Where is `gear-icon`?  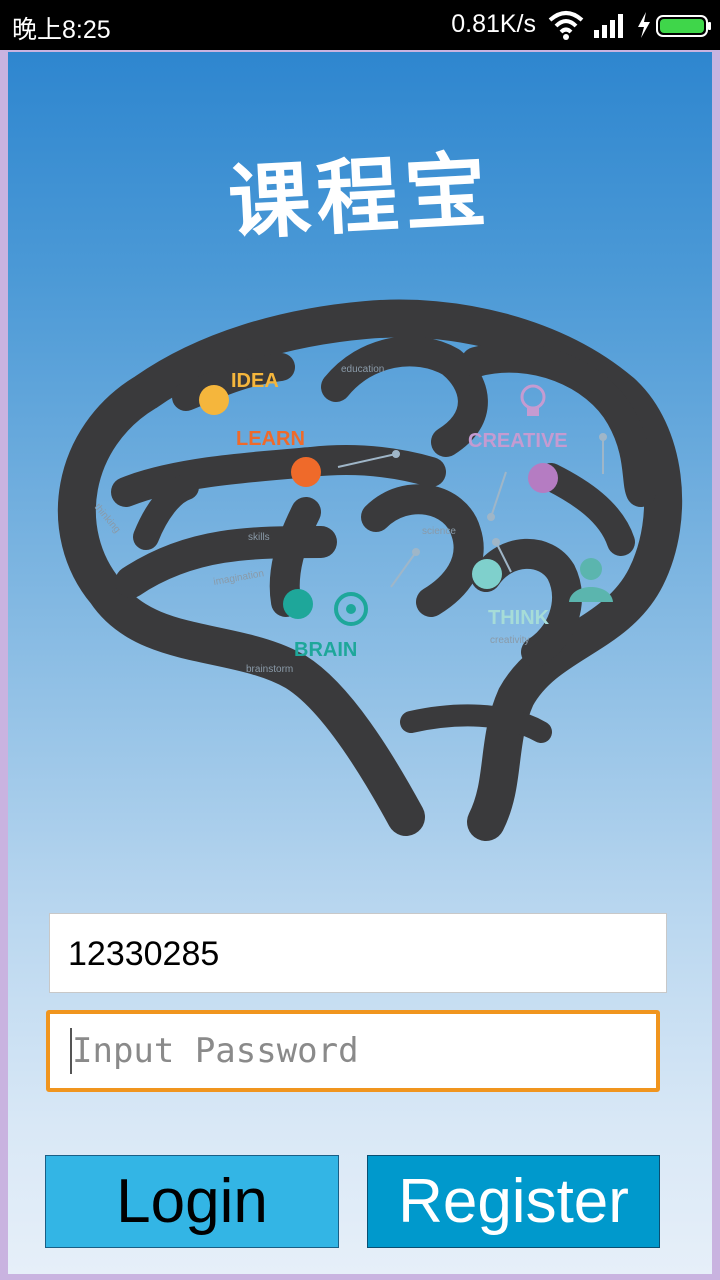
gear-icon is located at coordinates (351, 609).